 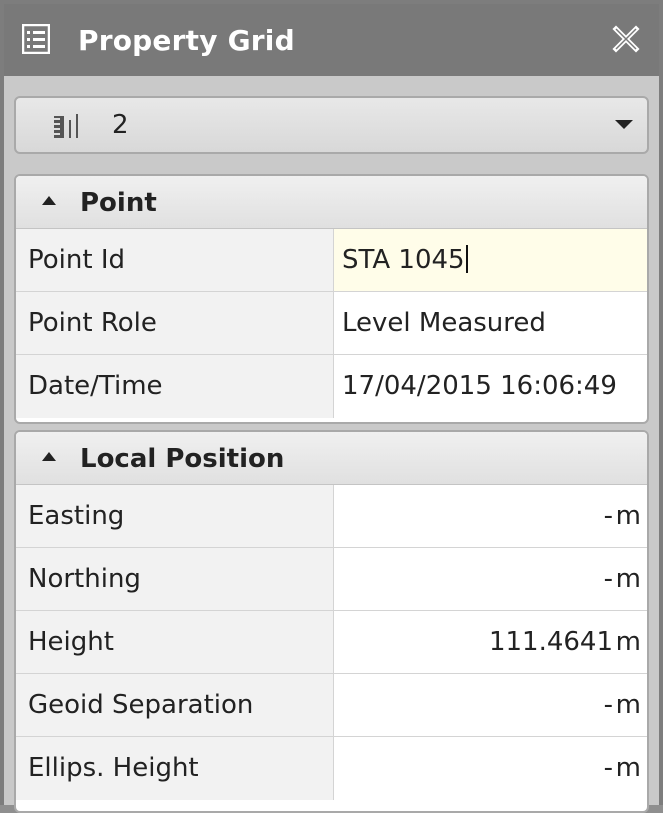 What do you see at coordinates (175, 323) in the screenshot?
I see `property-label: Point Role` at bounding box center [175, 323].